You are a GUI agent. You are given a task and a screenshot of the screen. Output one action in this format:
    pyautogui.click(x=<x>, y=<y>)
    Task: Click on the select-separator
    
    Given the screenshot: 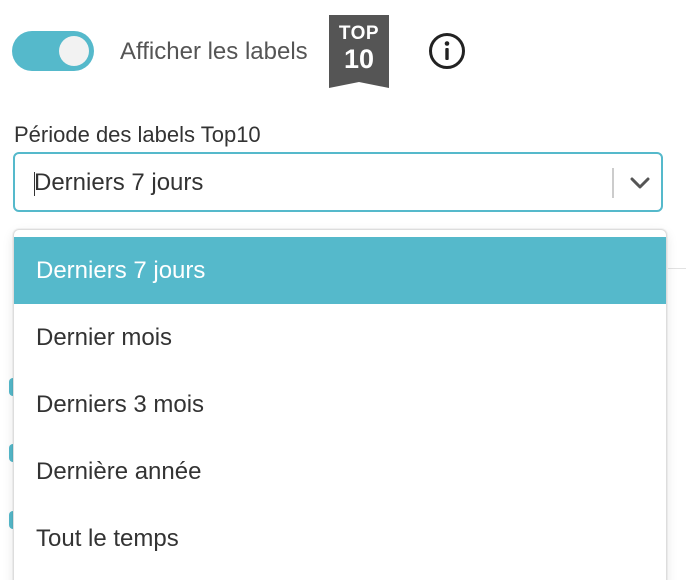 What is the action you would take?
    pyautogui.click(x=613, y=183)
    